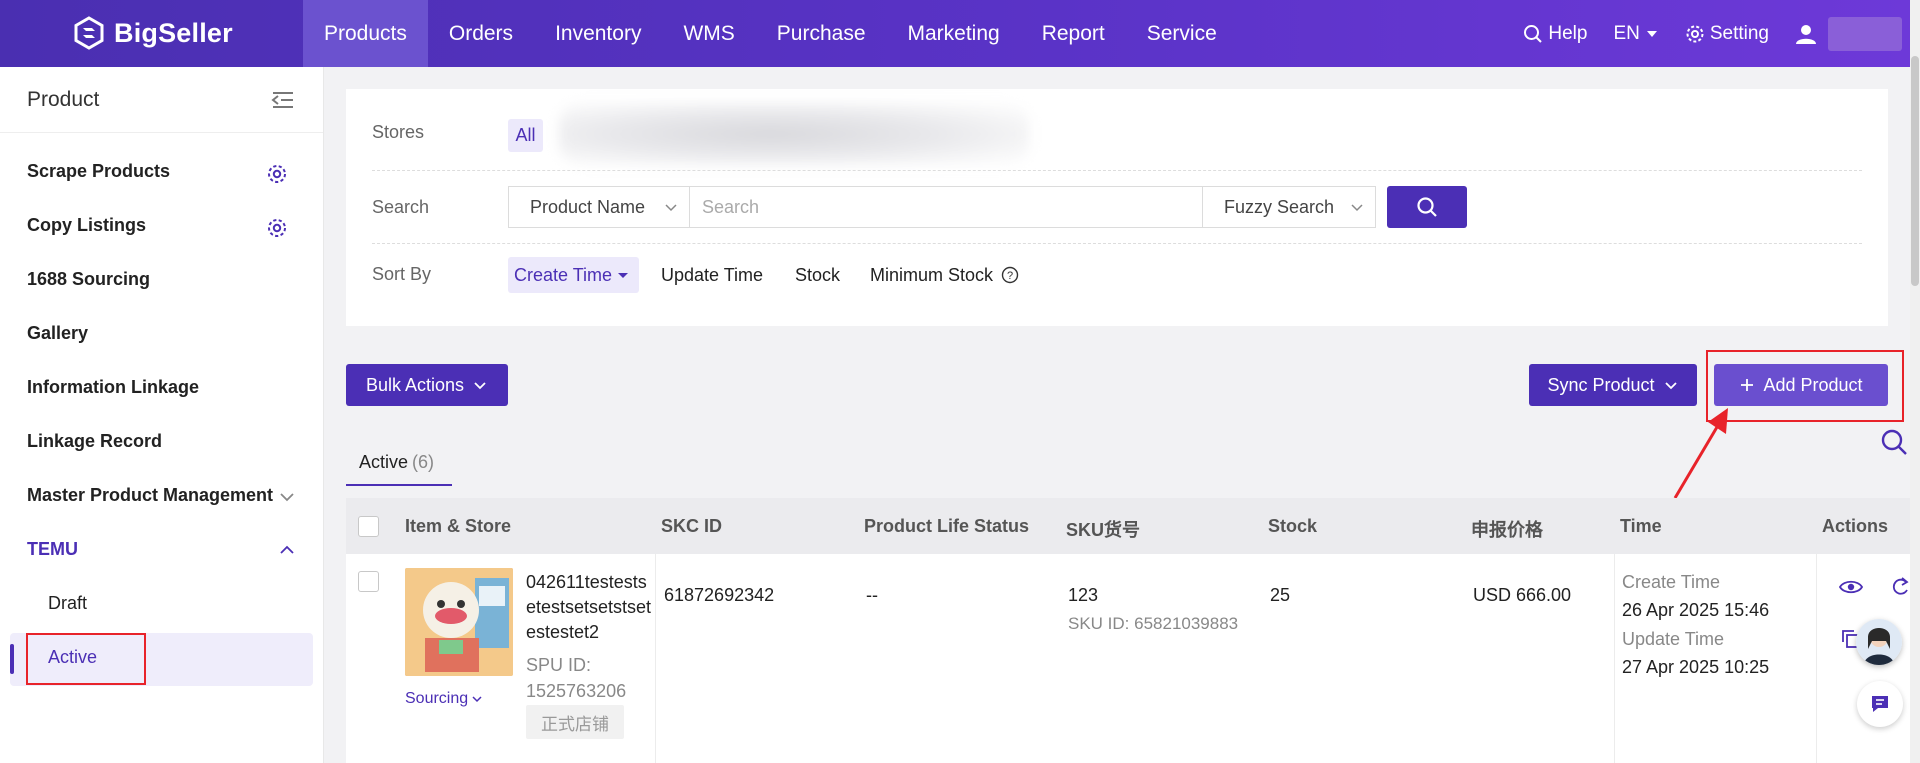 Image resolution: width=1920 pixels, height=763 pixels. What do you see at coordinates (1117, 170) in the screenshot?
I see `divider` at bounding box center [1117, 170].